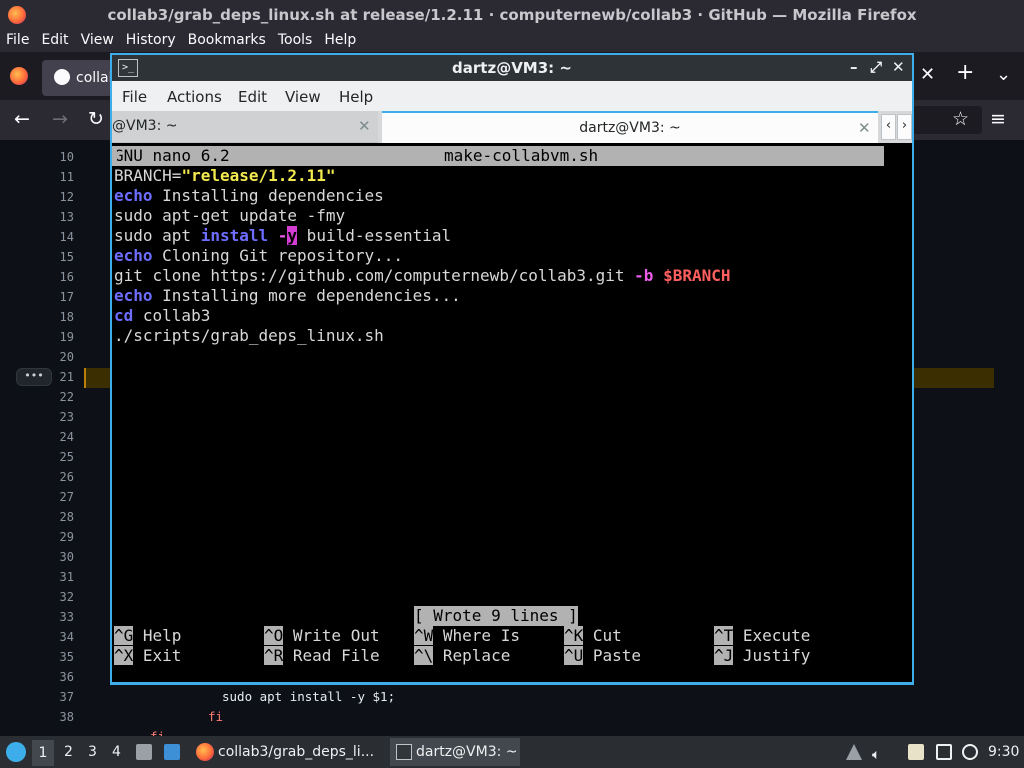 This screenshot has height=768, width=1024. I want to click on line-number: 11, so click(57, 177).